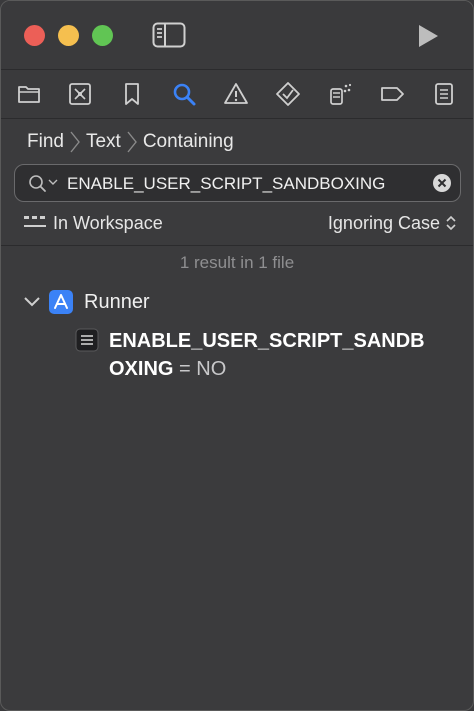 Image resolution: width=474 pixels, height=711 pixels. I want to click on breadcrumb-containing: Containing, so click(188, 142).